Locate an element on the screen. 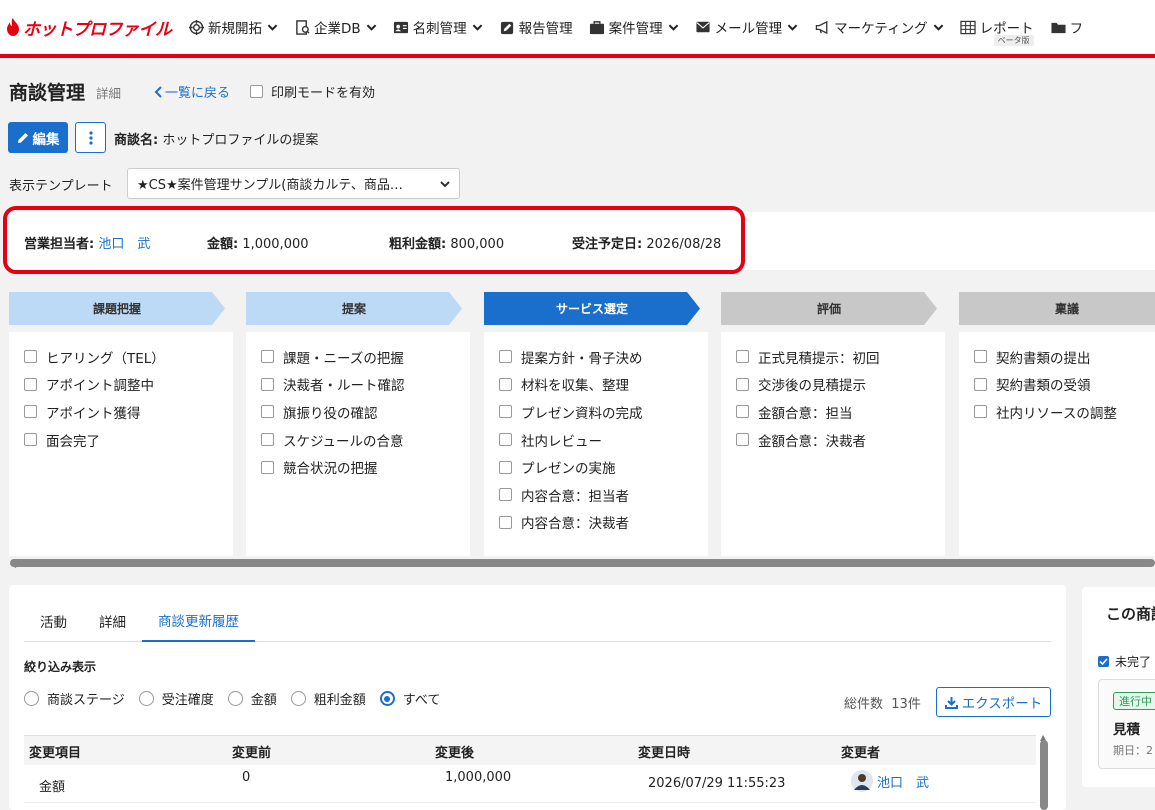  tab-2: 商談更新履歴 is located at coordinates (198, 621).